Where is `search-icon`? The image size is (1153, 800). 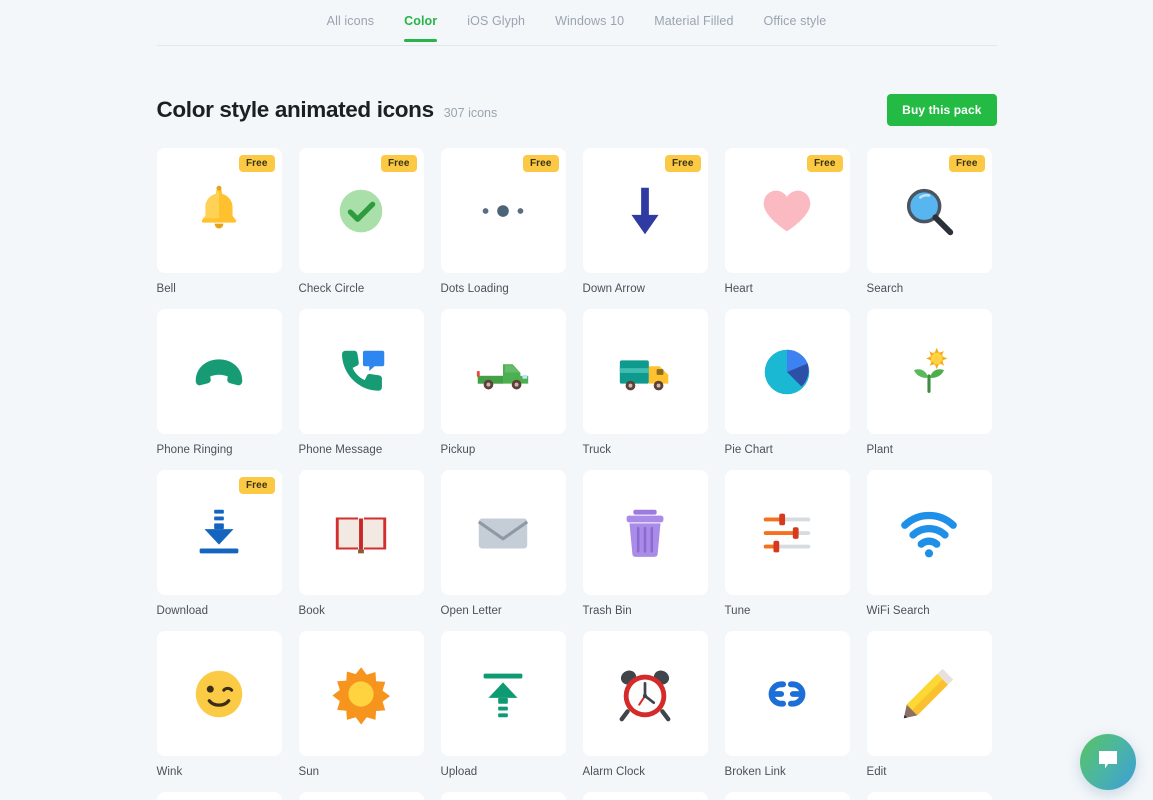
search-icon is located at coordinates (929, 211).